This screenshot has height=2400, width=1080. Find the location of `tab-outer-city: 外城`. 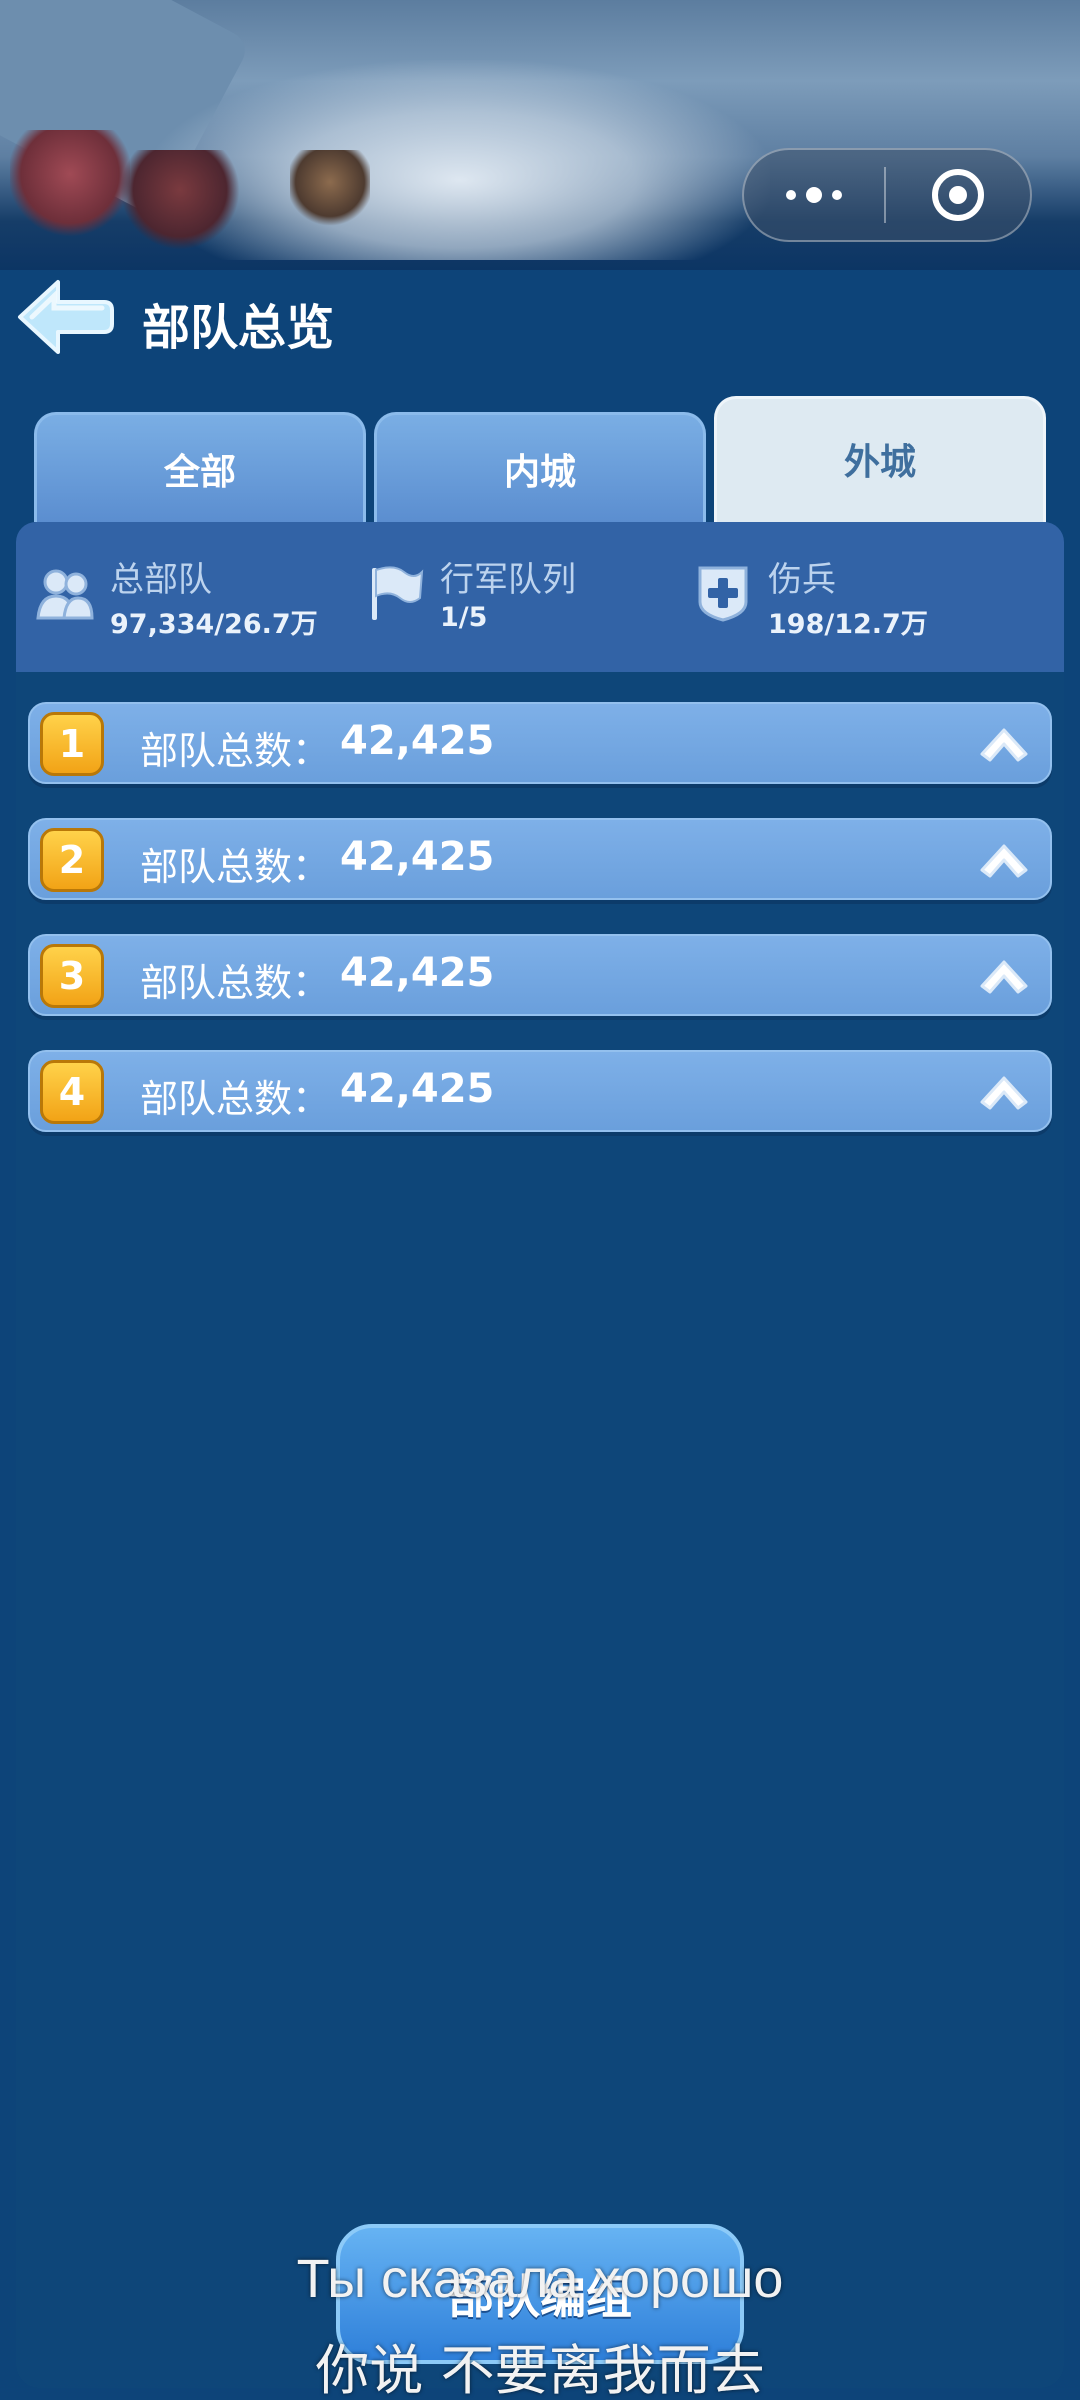

tab-outer-city: 外城 is located at coordinates (880, 461).